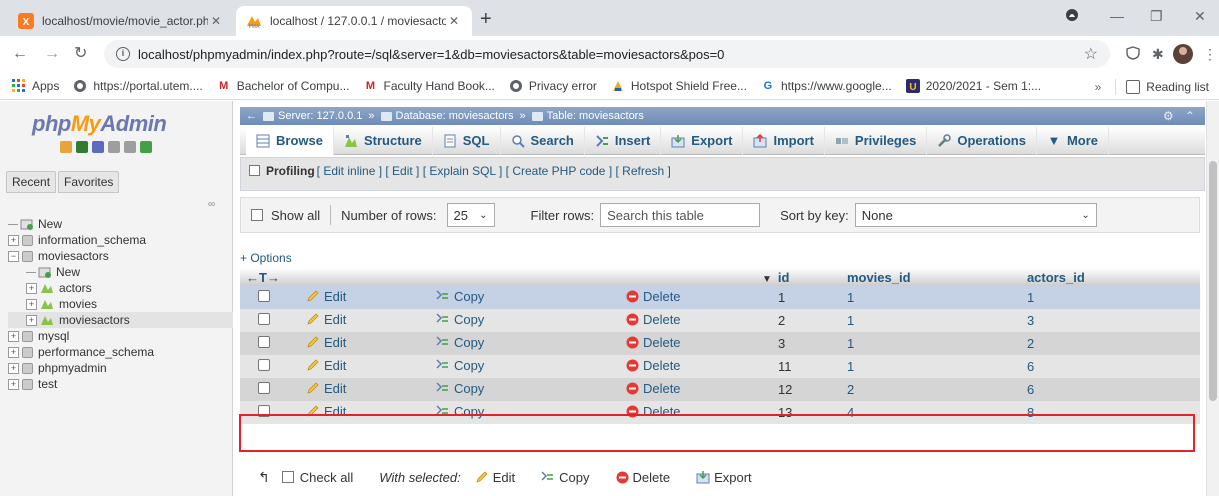  Describe the element at coordinates (470, 215) in the screenshot. I see `rows-select: 25 ⌄` at that location.